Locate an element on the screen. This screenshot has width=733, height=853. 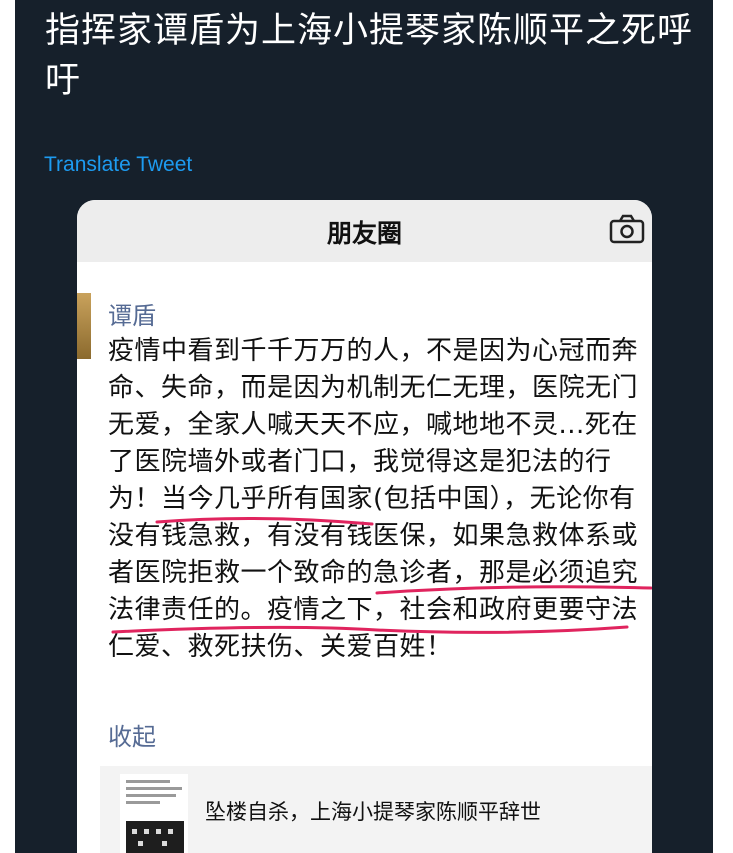
tweet-text: 指挥家谭盾为上海小提琴家陈顺平之死呼吁 is located at coordinates (369, 56).